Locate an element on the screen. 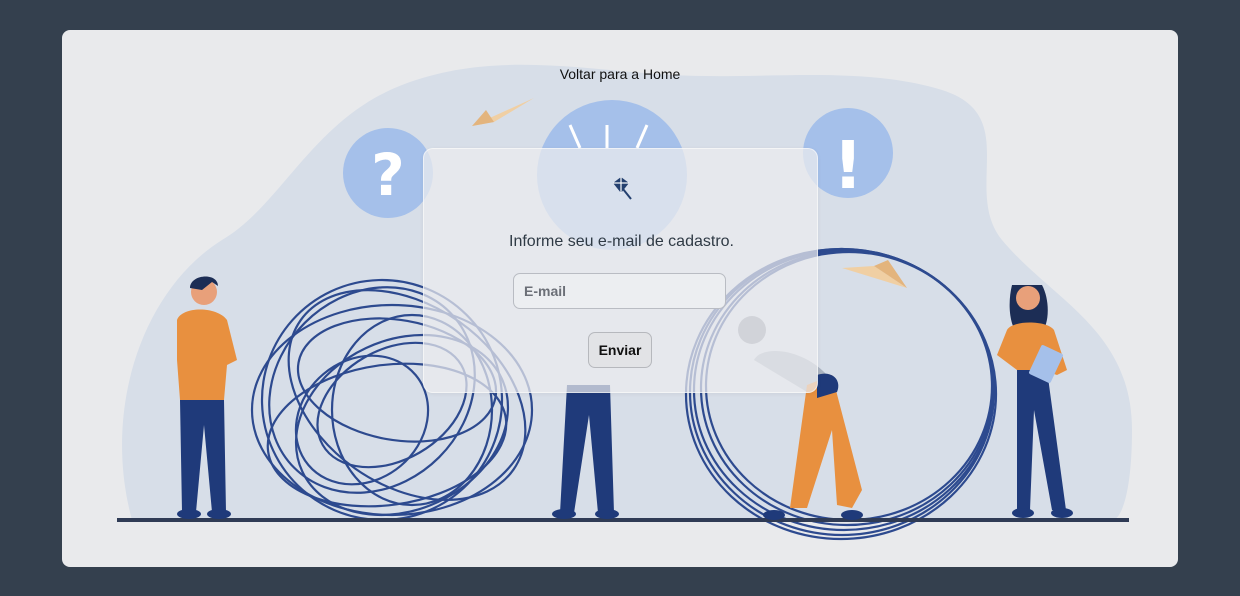 The width and height of the screenshot is (1240, 596). back-home-label: Voltar para a Home is located at coordinates (620, 74).